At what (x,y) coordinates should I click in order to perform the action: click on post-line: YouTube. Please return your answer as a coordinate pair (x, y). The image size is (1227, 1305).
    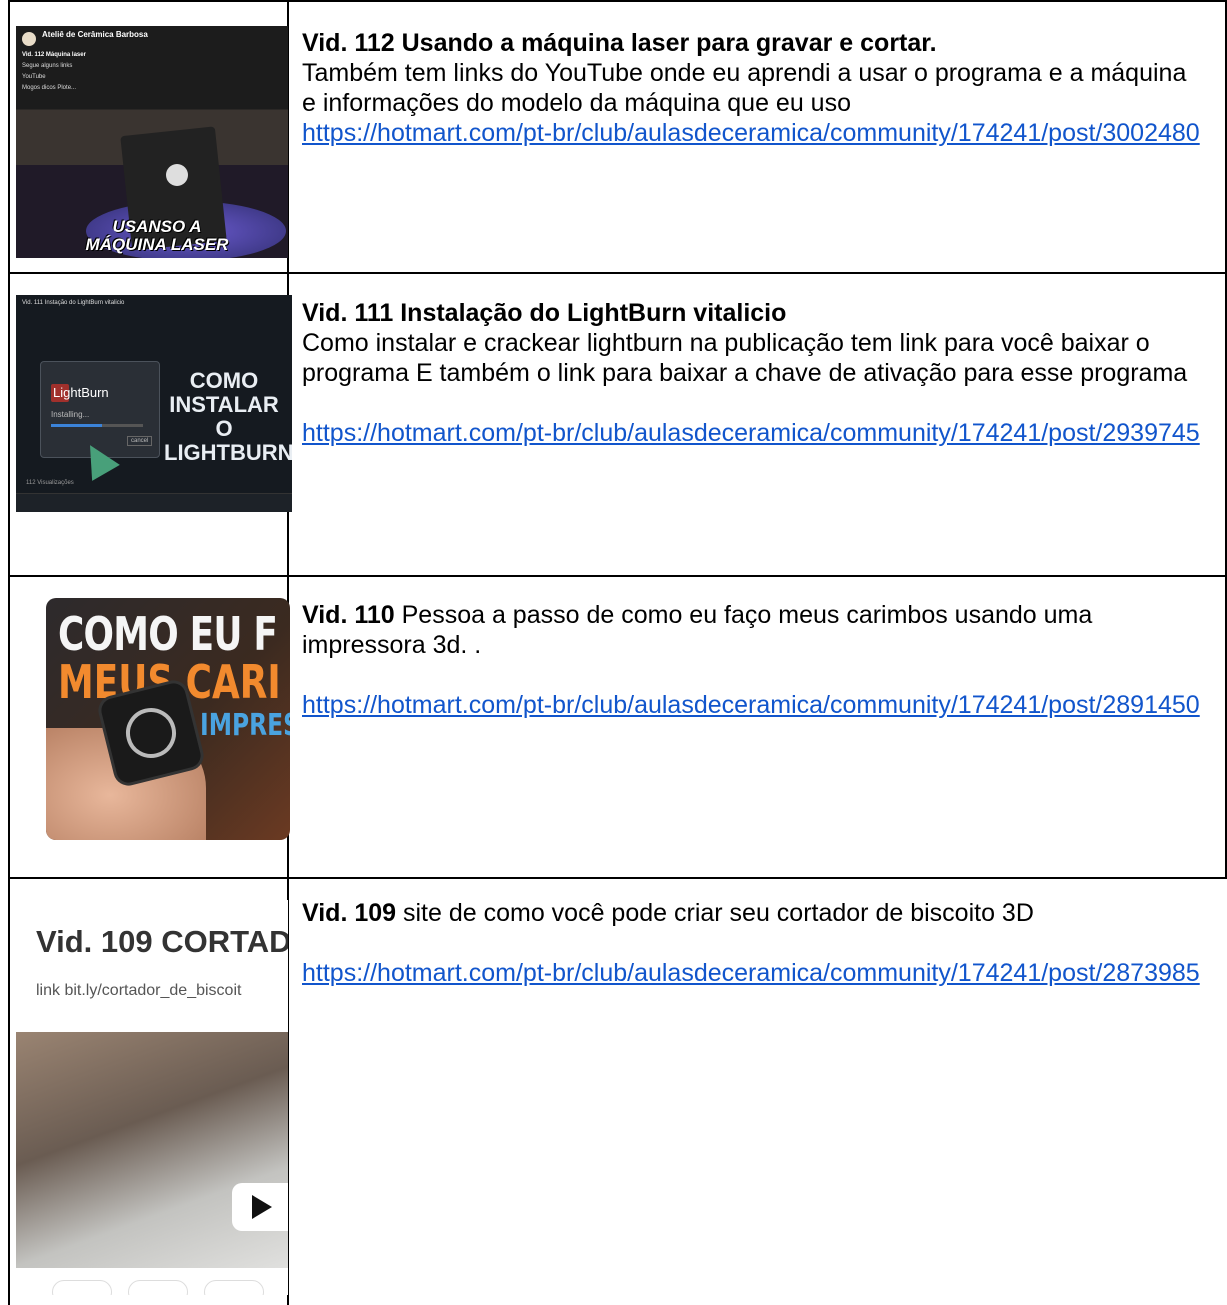
    Looking at the image, I should click on (34, 77).